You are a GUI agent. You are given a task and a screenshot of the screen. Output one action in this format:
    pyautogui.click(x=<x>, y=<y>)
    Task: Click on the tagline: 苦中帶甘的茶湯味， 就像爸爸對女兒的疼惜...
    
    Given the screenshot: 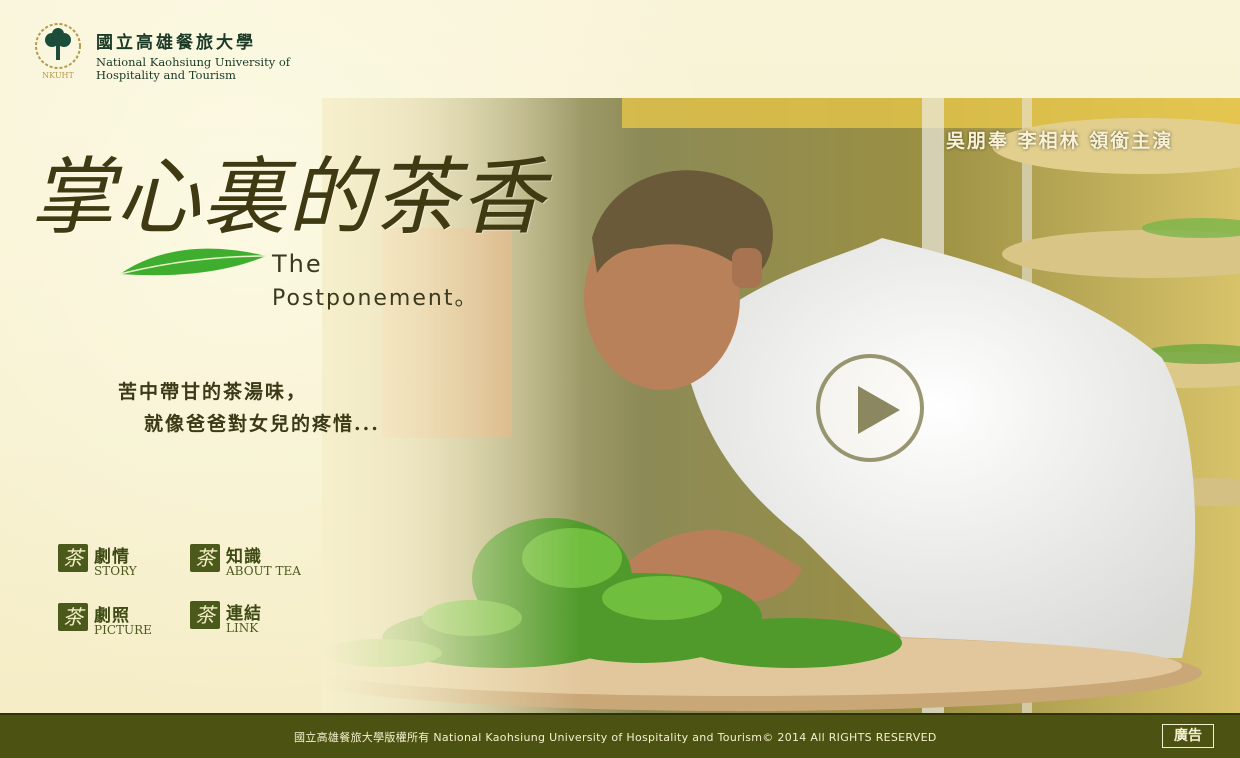 What is the action you would take?
    pyautogui.click(x=249, y=408)
    